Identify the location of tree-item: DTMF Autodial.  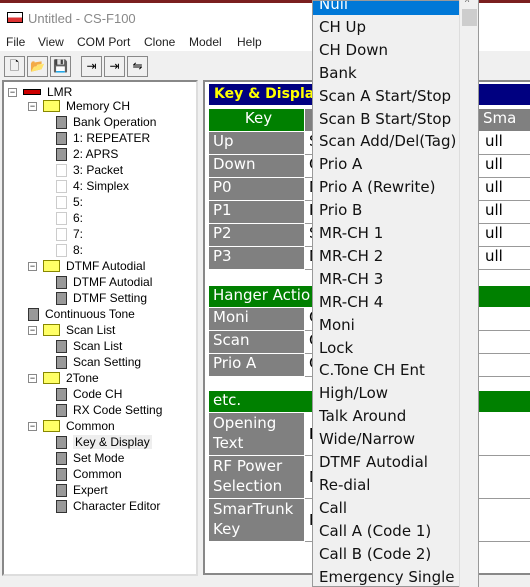
(104, 282).